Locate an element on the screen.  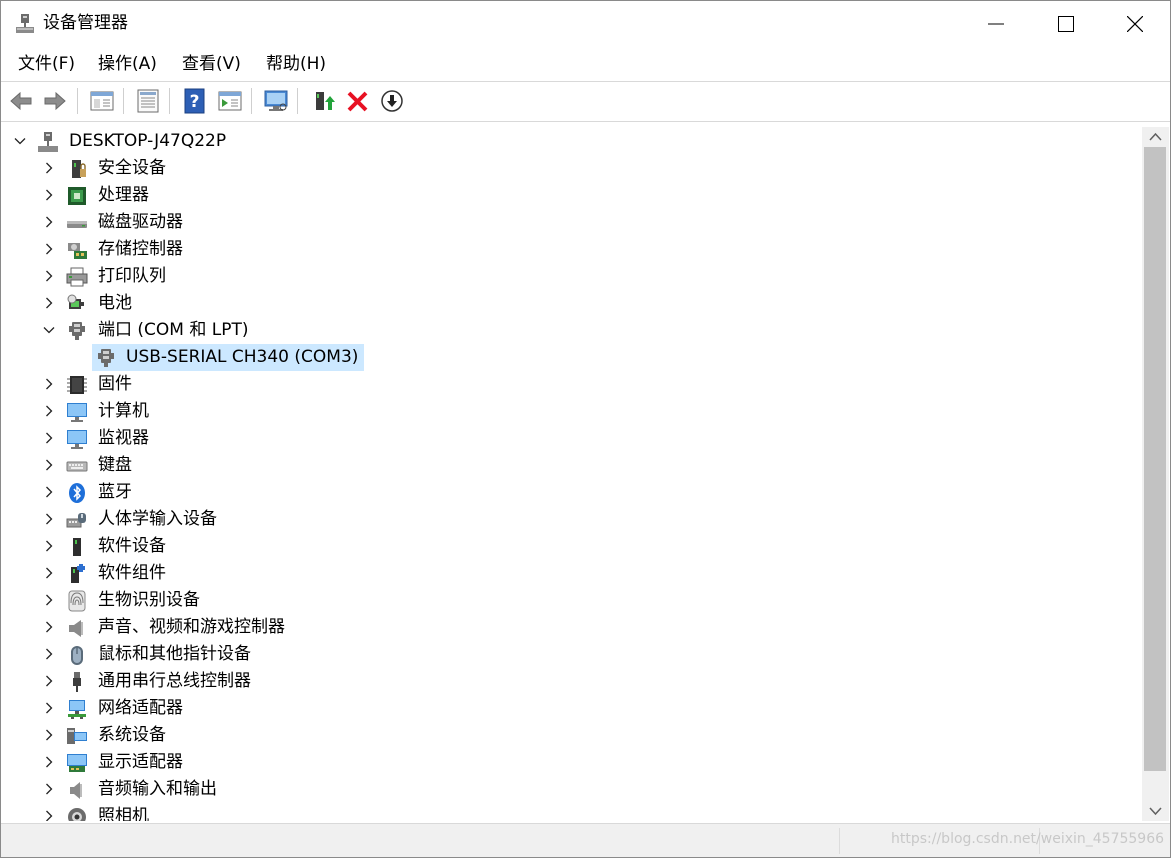
tree-category: 存储控制器 is located at coordinates (570, 249).